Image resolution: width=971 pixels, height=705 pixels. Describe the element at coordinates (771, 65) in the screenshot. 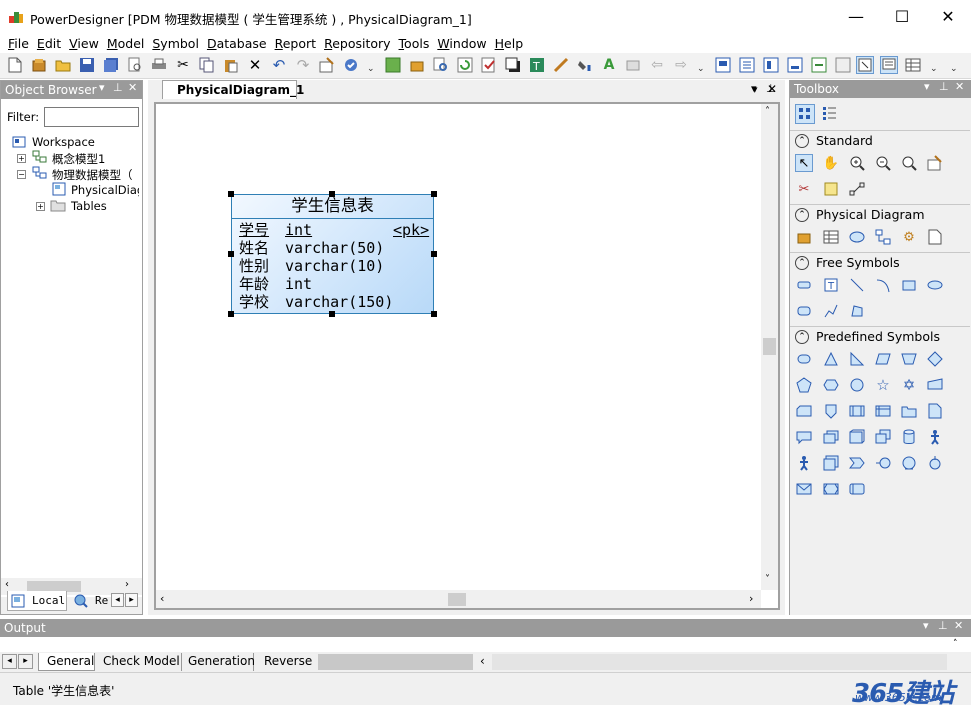

I see `browser-view-icon` at that location.